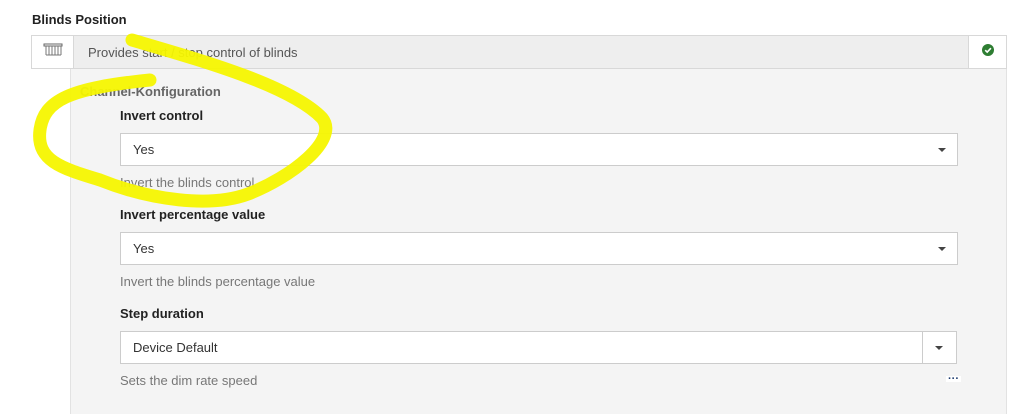 This screenshot has height=414, width=1027. I want to click on step-duration-help: Sets the dim rate speed, so click(189, 380).